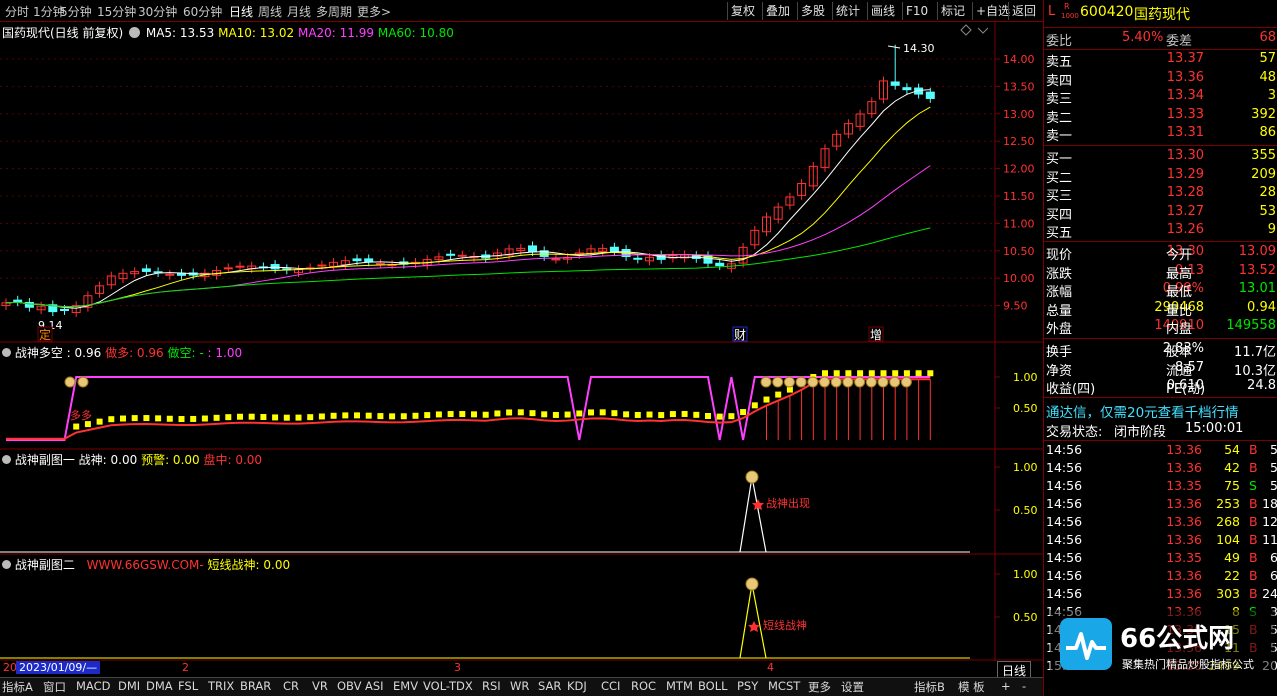 The height and width of the screenshot is (696, 1277). Describe the element at coordinates (6, 564) in the screenshot. I see `panel3-settings-icon` at that location.